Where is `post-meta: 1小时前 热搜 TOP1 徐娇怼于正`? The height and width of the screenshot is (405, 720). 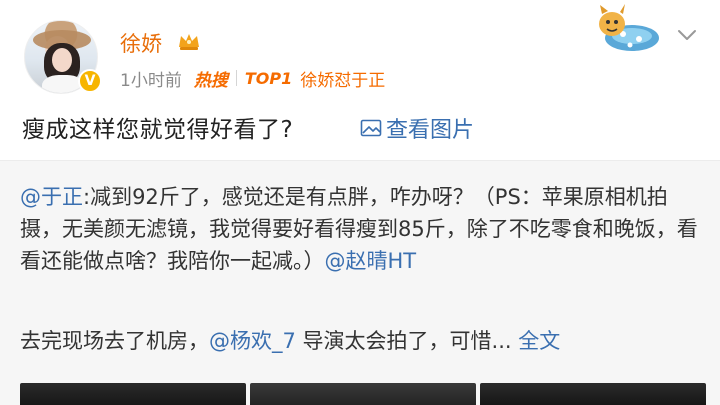 post-meta: 1小时前 热搜 TOP1 徐娇怼于正 is located at coordinates (252, 78).